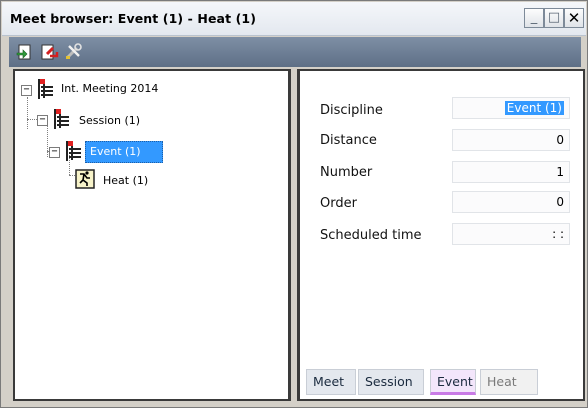 Image resolution: width=588 pixels, height=408 pixels. What do you see at coordinates (511, 234) in the screenshot?
I see `scheduled-time-field: : :` at bounding box center [511, 234].